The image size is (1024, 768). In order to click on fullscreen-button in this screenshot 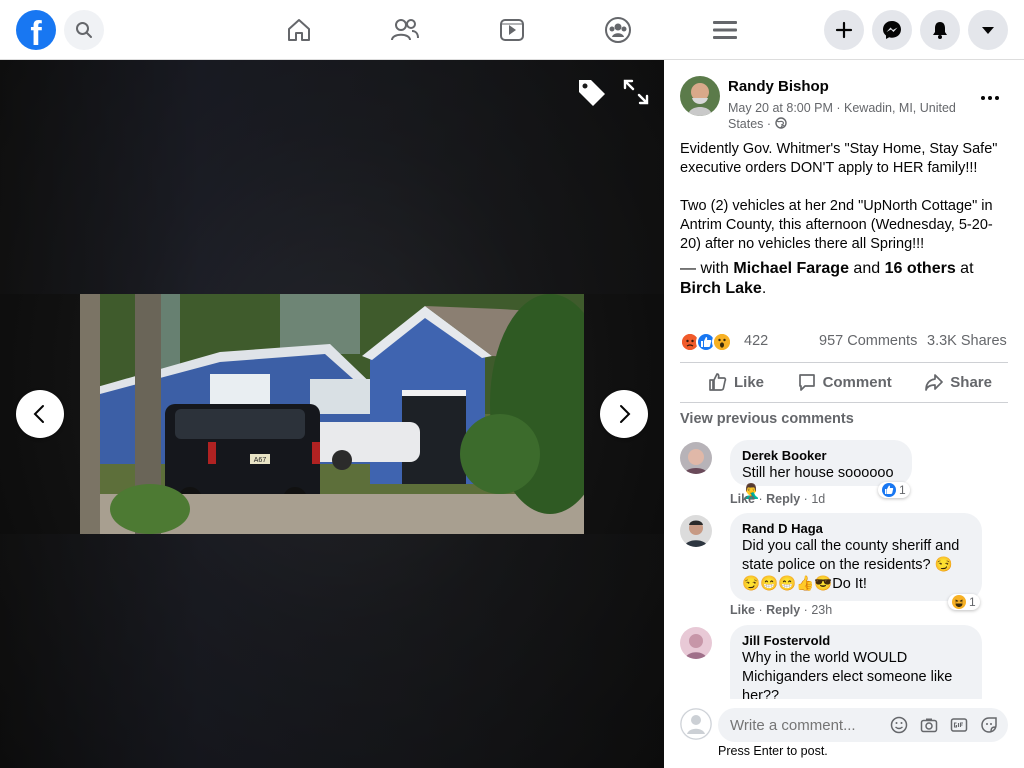, I will do `click(636, 94)`.